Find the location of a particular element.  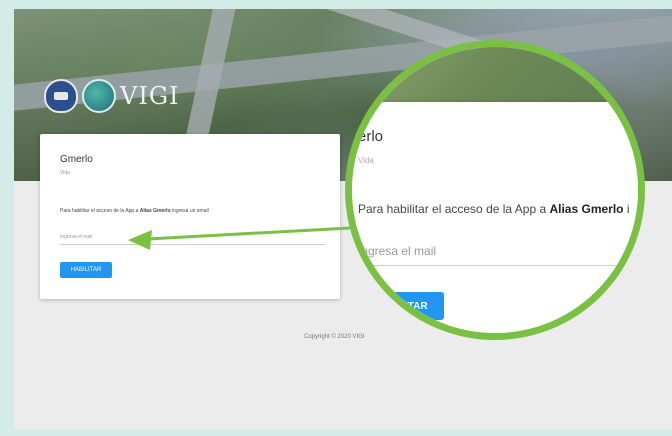

zoom-user-subtitle: Vida is located at coordinates (366, 160).